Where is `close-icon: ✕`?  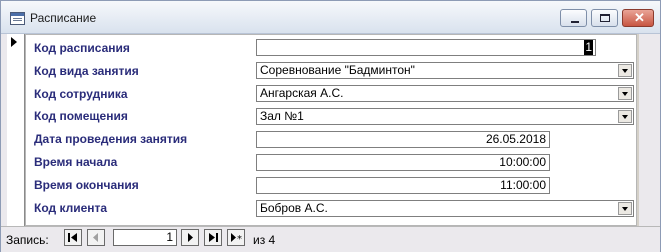
close-icon: ✕ is located at coordinates (639, 17).